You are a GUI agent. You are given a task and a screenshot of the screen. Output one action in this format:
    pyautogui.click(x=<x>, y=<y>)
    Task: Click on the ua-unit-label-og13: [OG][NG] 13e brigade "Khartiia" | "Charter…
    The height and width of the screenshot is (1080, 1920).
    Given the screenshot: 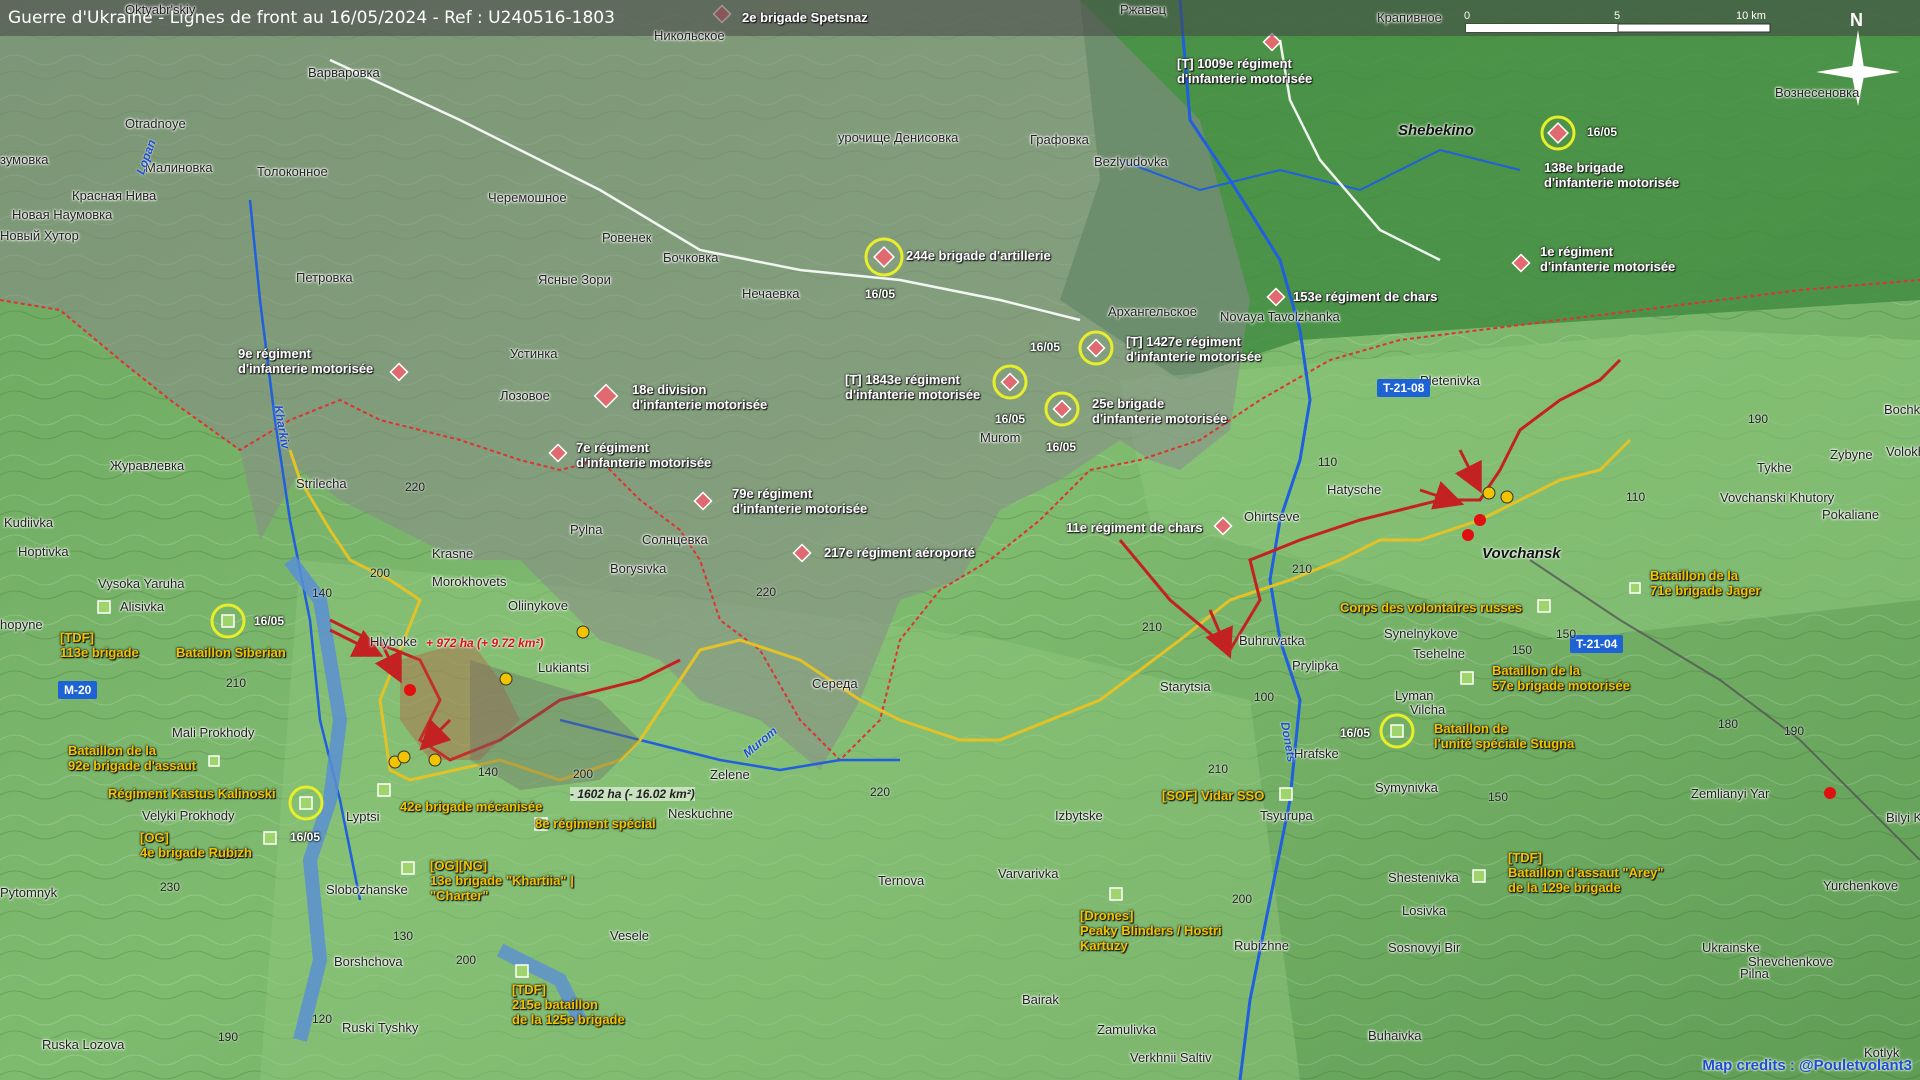 What is the action you would take?
    pyautogui.click(x=502, y=880)
    